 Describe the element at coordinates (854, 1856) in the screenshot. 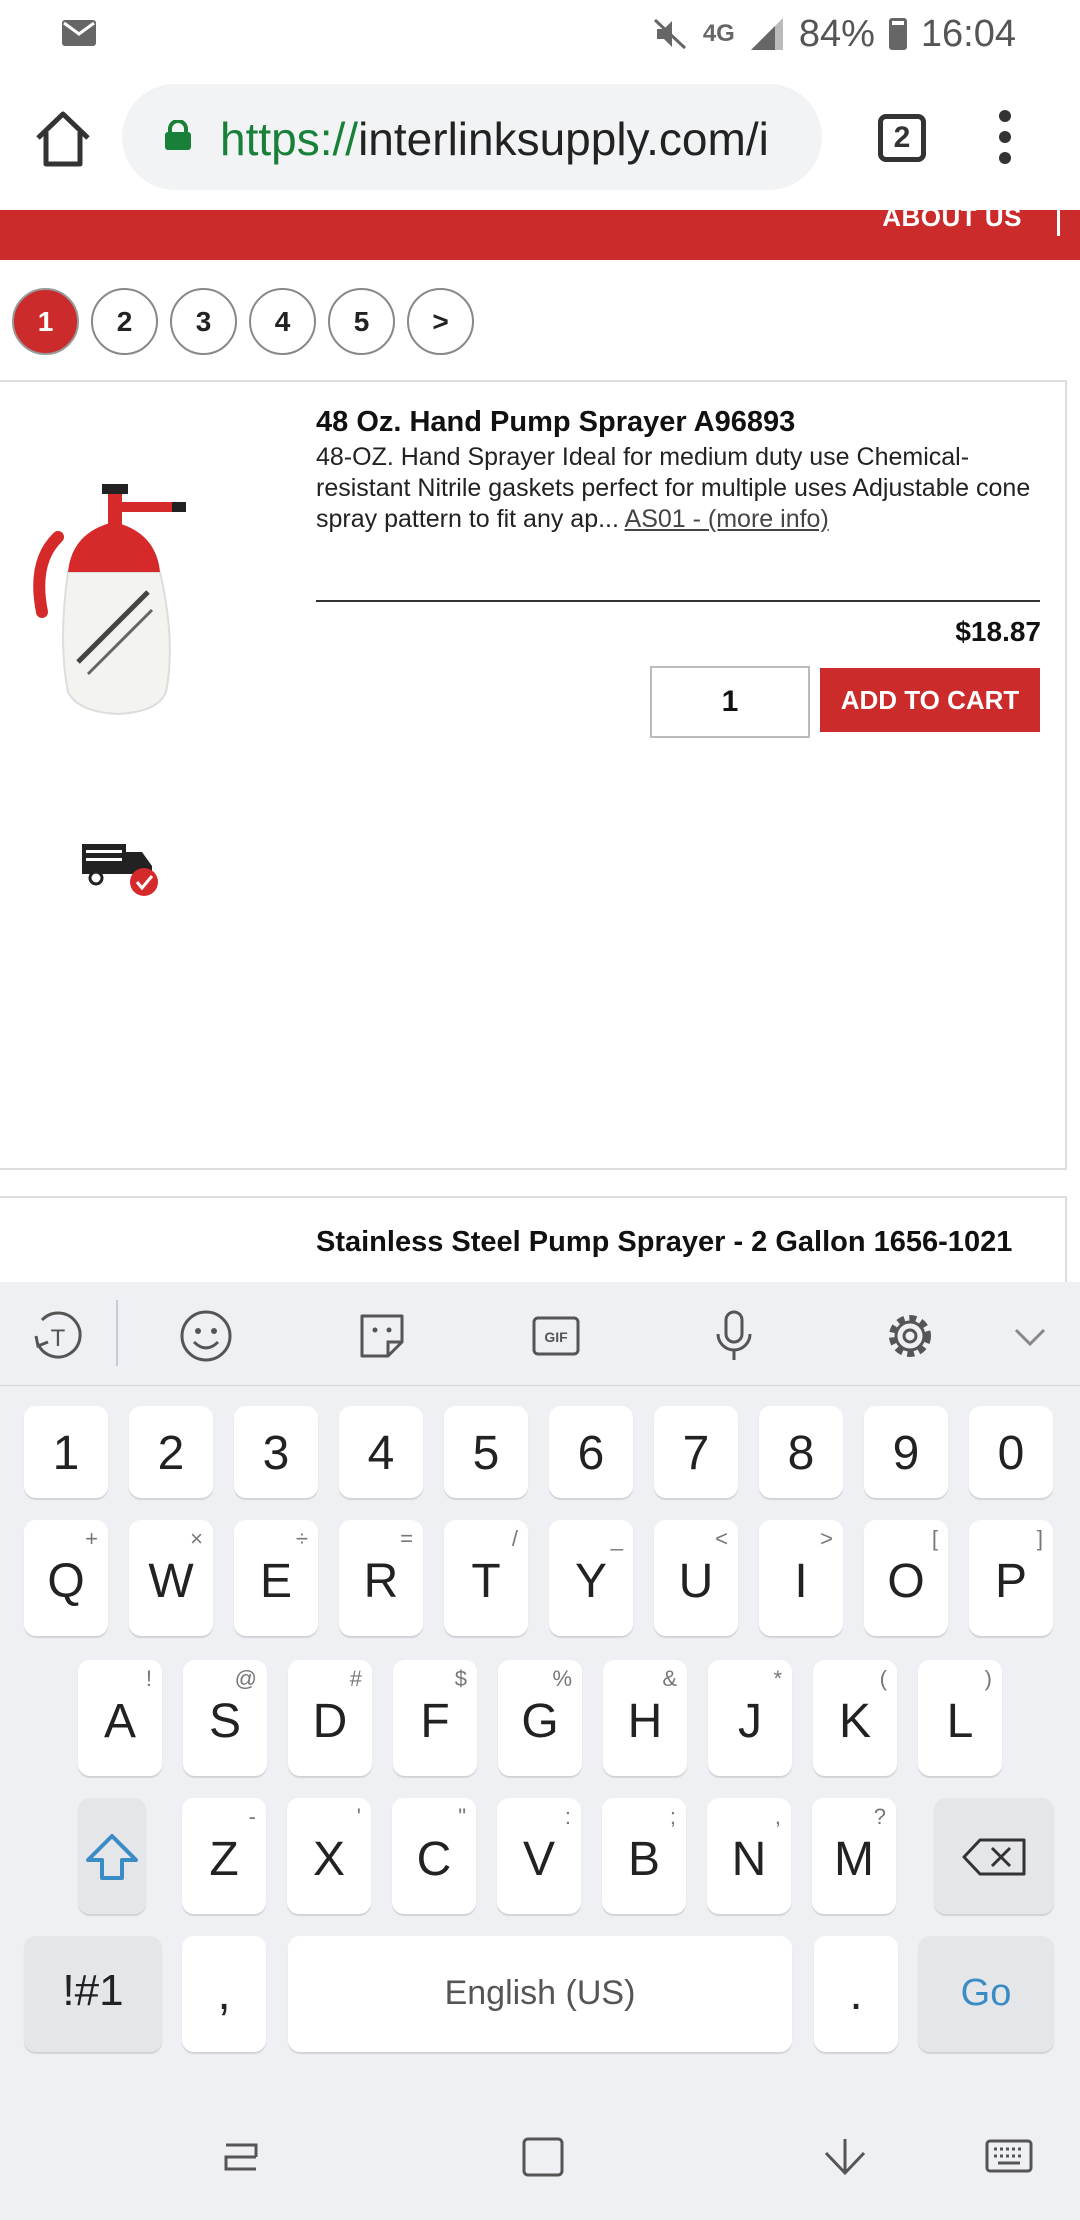

I see `key-m: M?` at that location.